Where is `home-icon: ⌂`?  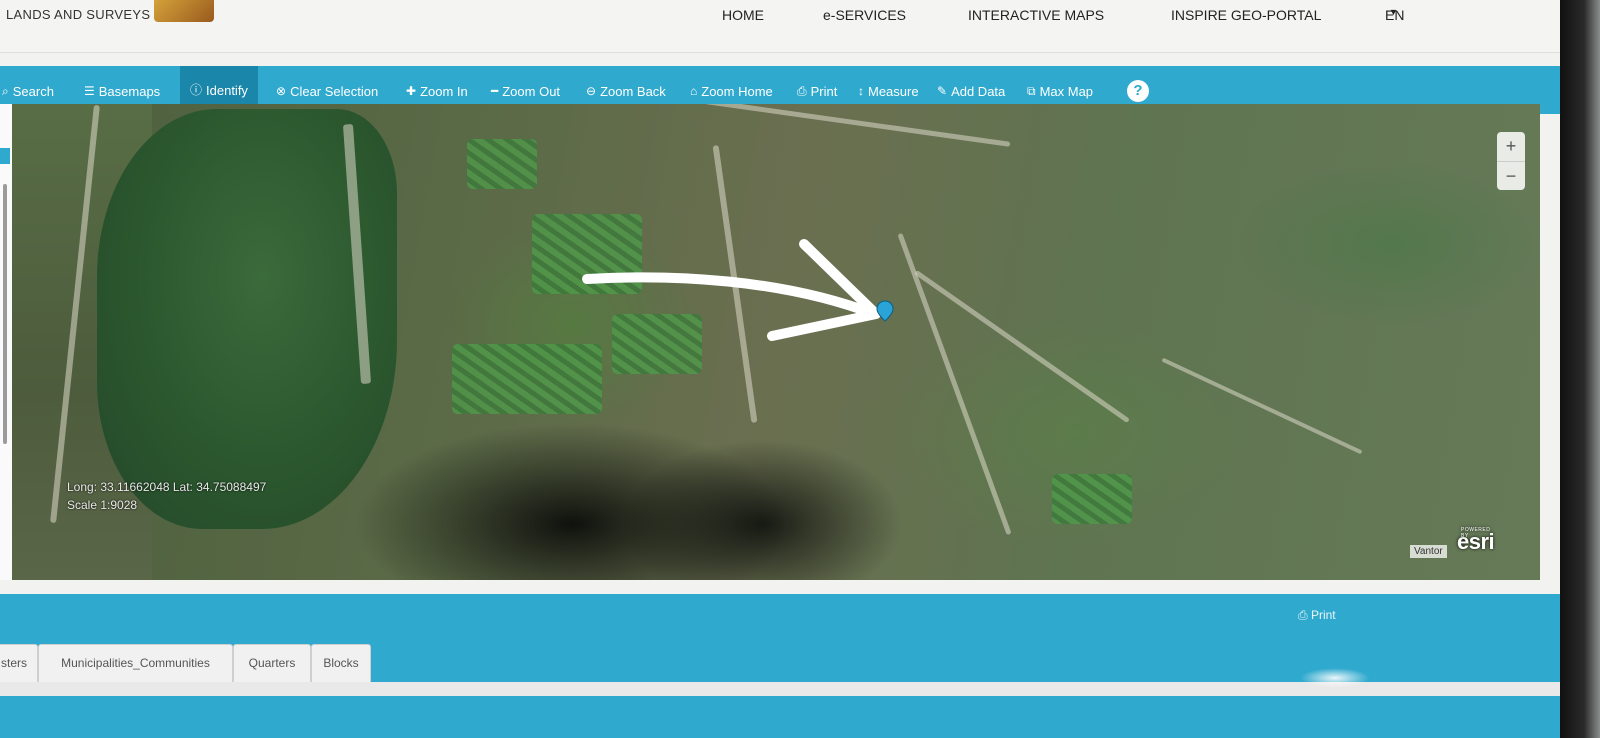 home-icon: ⌂ is located at coordinates (694, 91).